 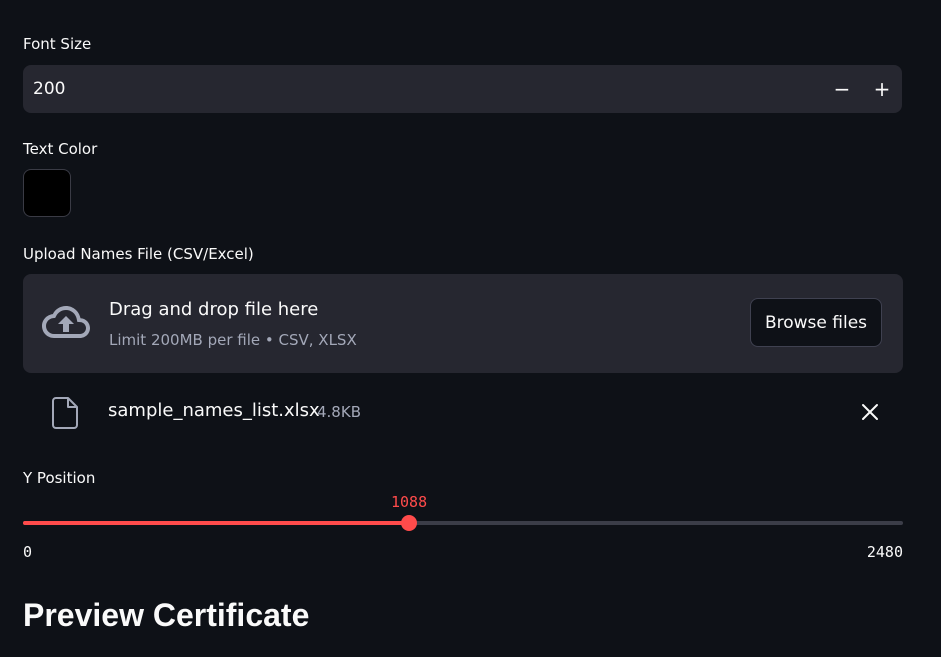 What do you see at coordinates (233, 340) in the screenshot?
I see `dropzone-subtitle: Limit 200MB per file • CSV, XLSX` at bounding box center [233, 340].